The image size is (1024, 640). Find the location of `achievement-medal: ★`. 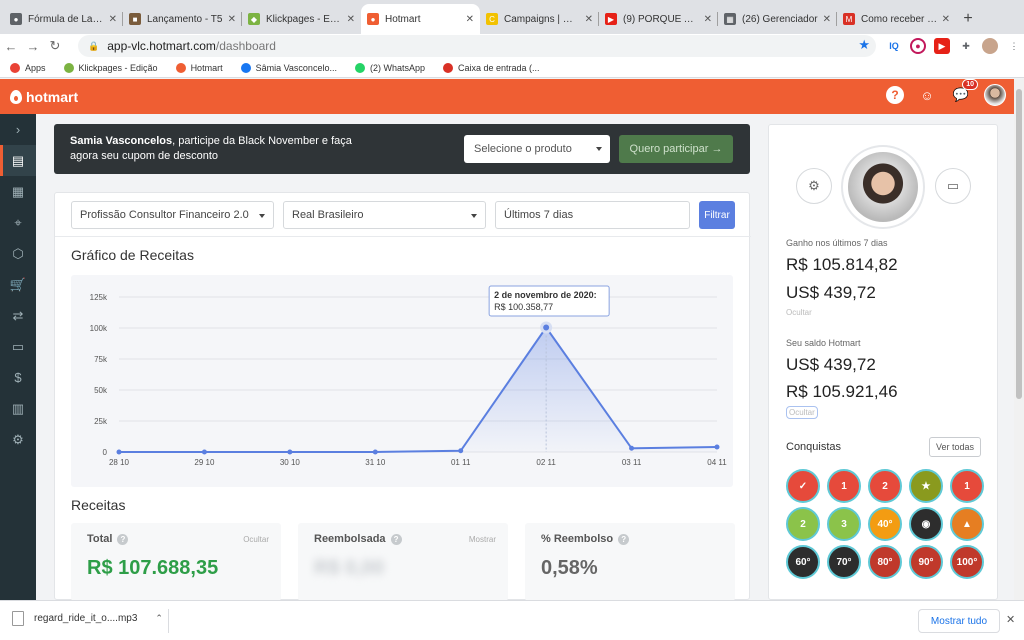

achievement-medal: ★ is located at coordinates (926, 486).